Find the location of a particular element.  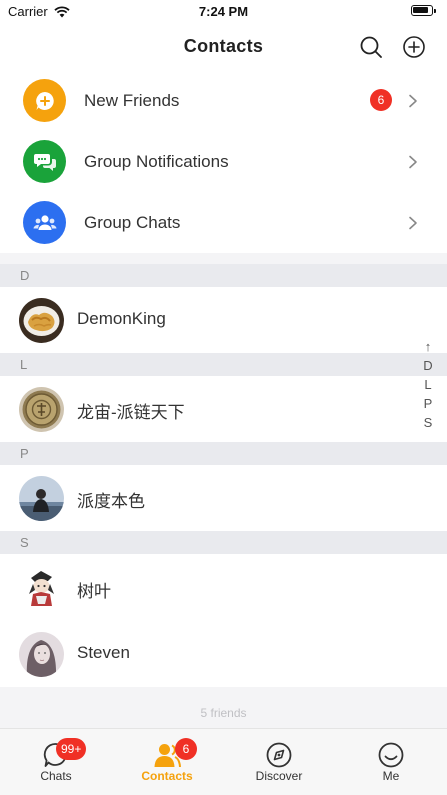

contact-row-longzhou: 龙宙-派链天下 is located at coordinates (223, 409).